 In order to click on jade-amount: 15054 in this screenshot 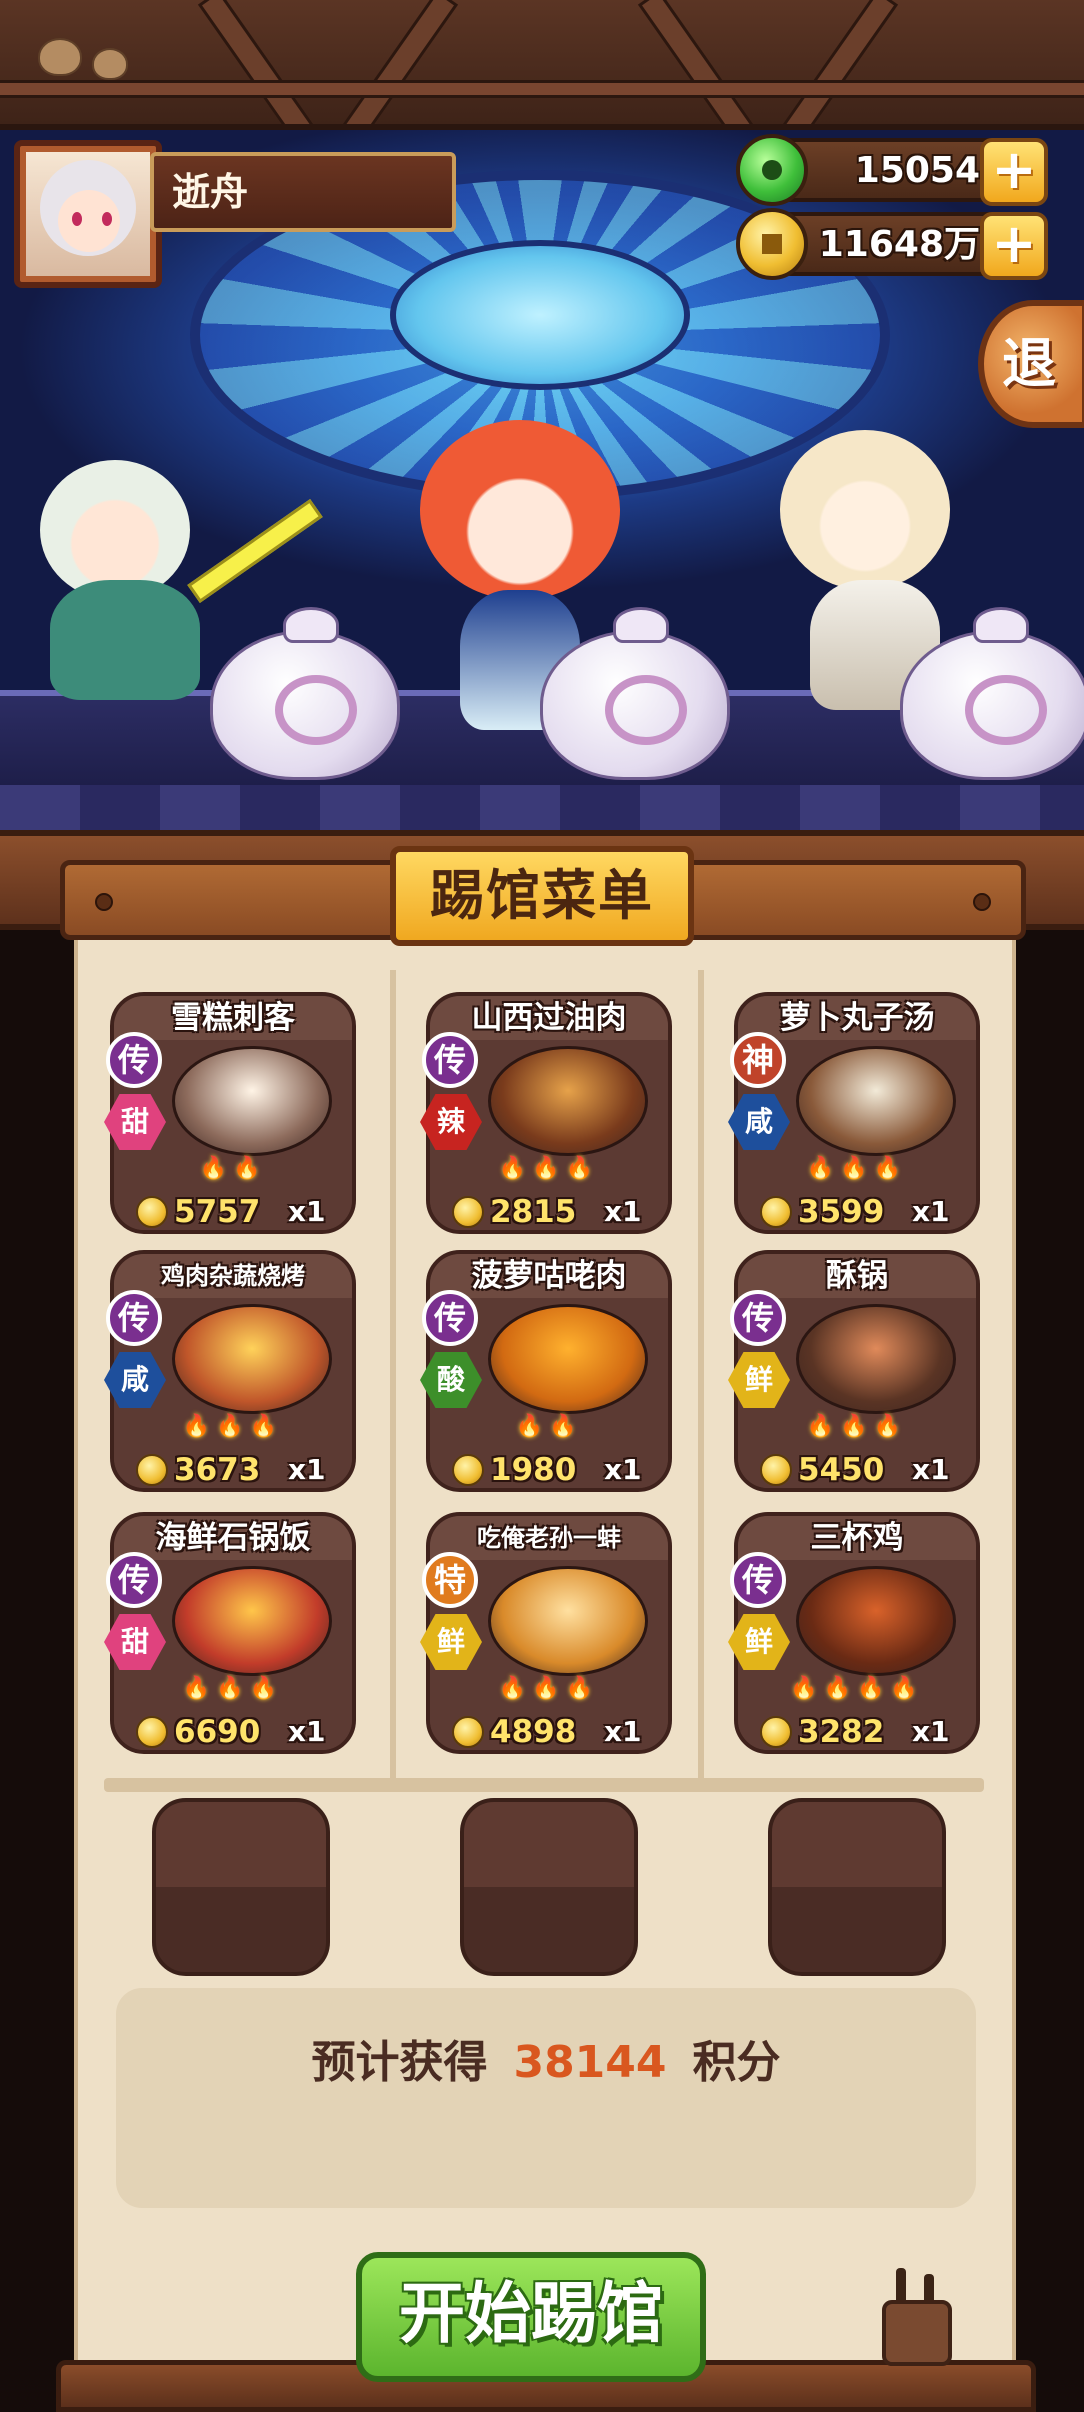, I will do `click(917, 170)`.